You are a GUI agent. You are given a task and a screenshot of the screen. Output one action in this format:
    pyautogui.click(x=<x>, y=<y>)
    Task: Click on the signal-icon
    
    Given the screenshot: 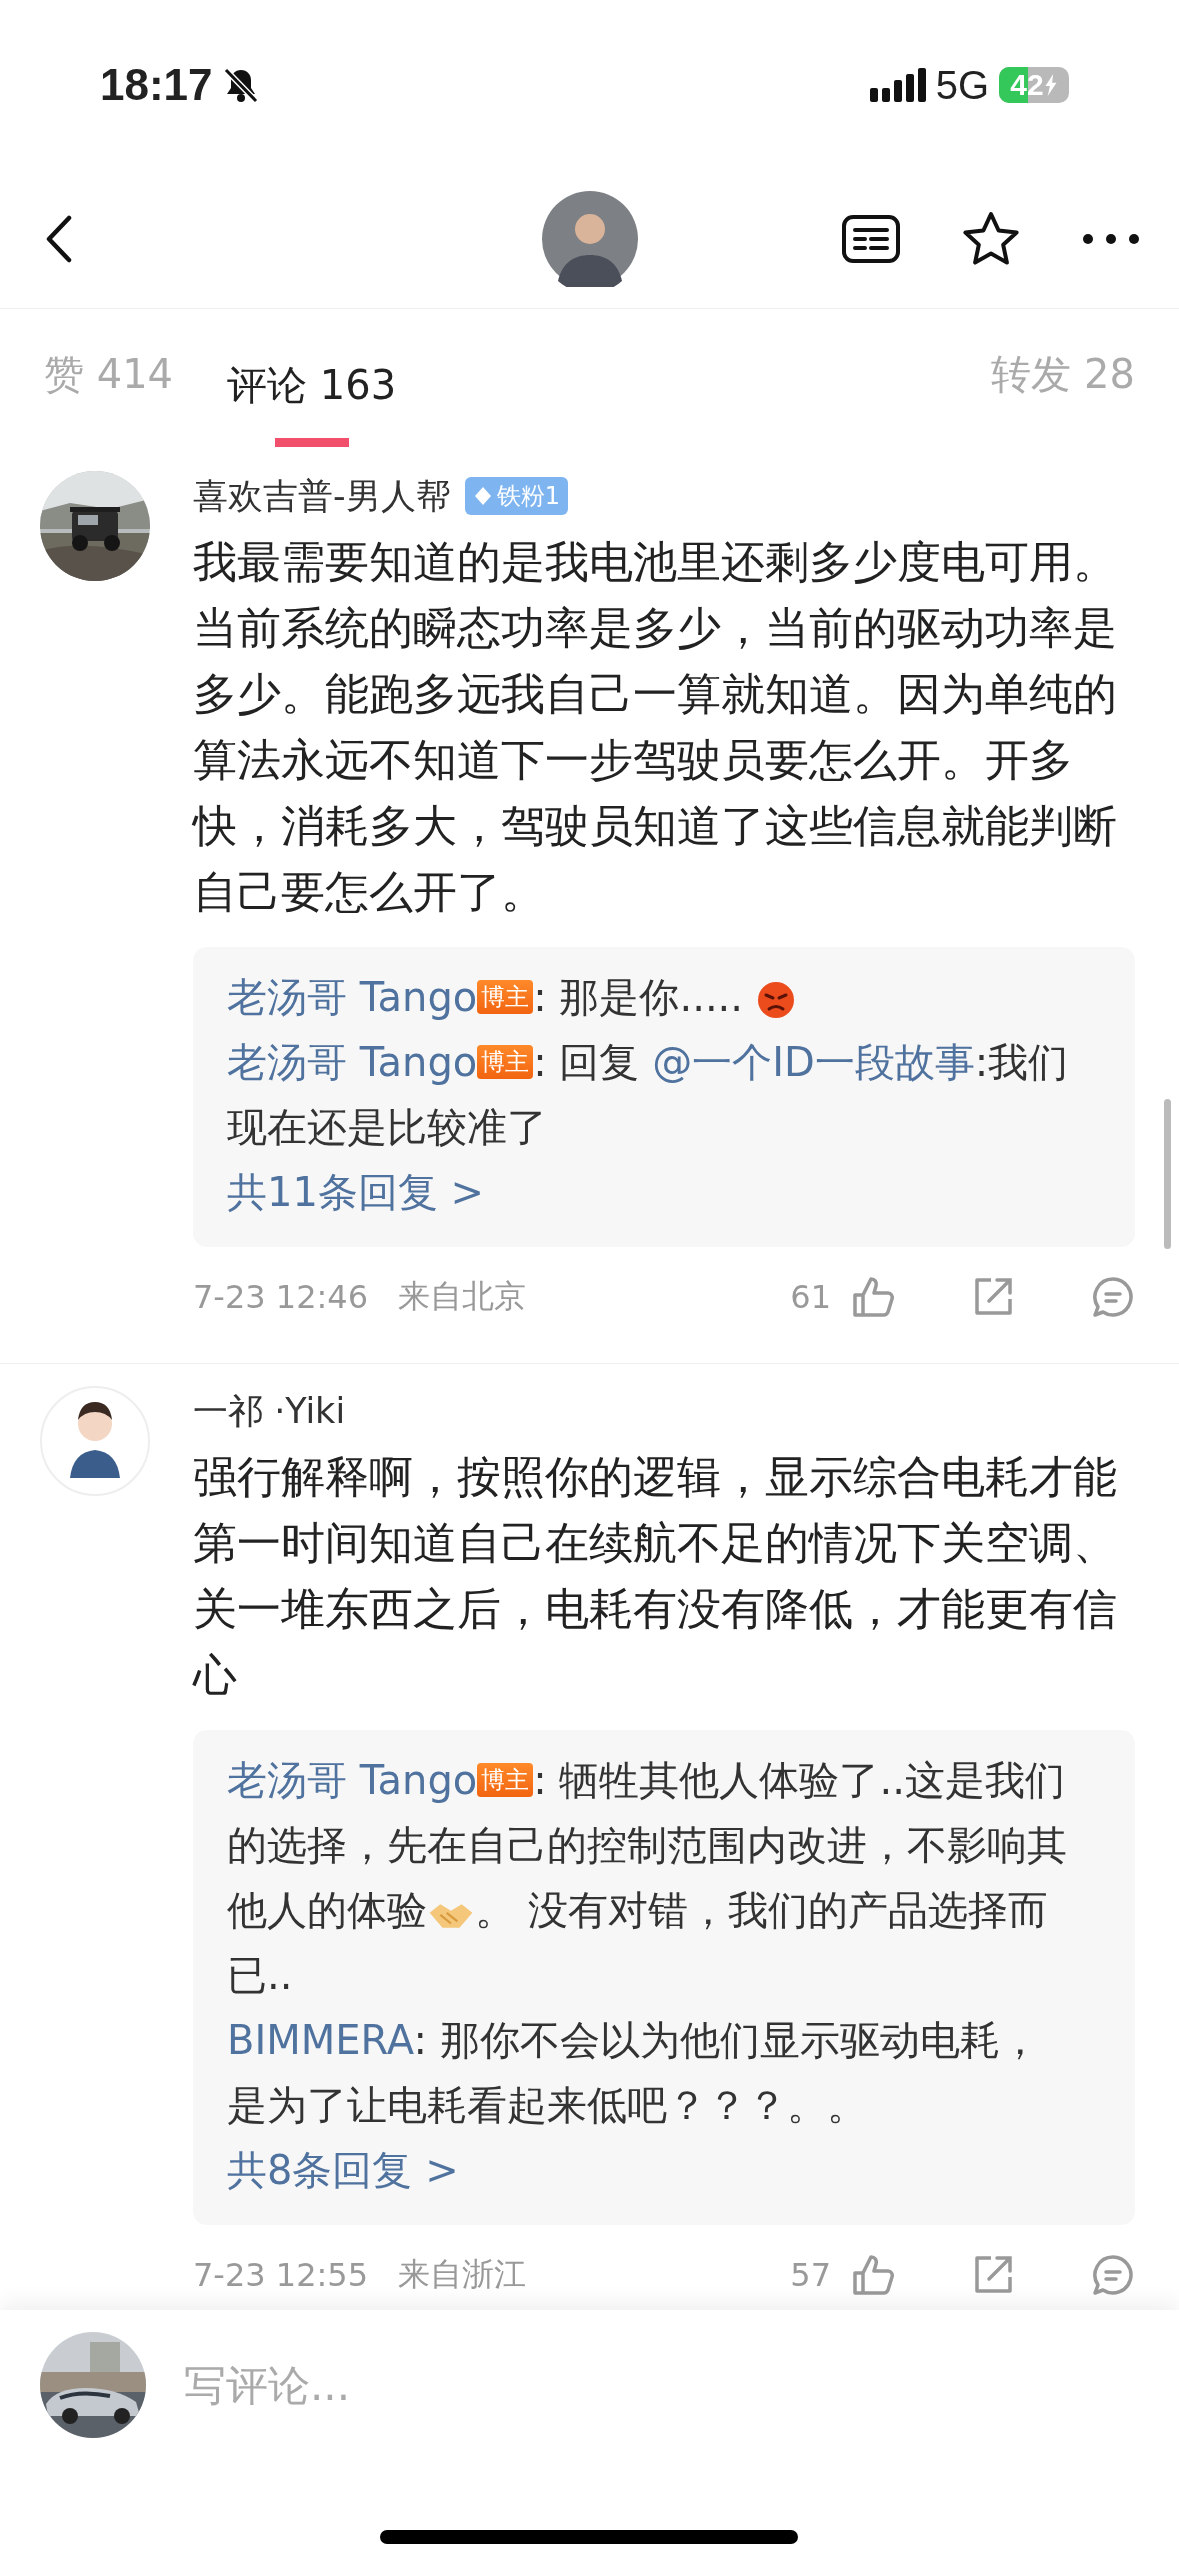 What is the action you would take?
    pyautogui.click(x=897, y=85)
    